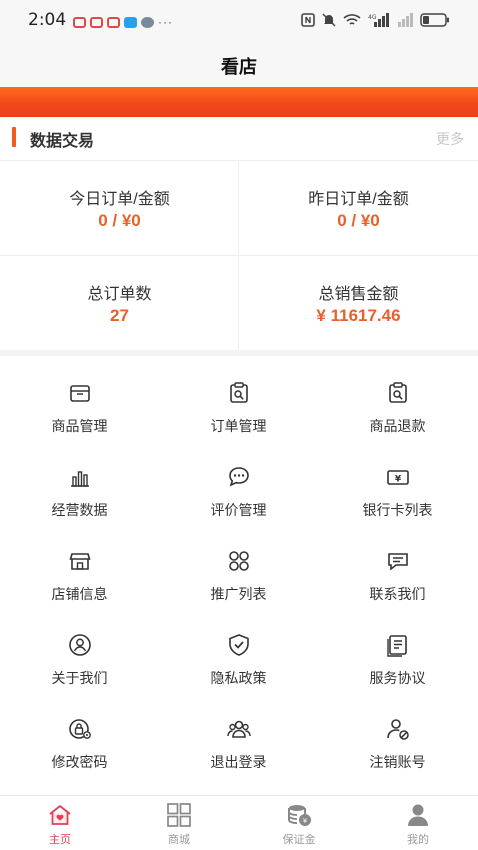 The height and width of the screenshot is (850, 478). What do you see at coordinates (119, 315) in the screenshot?
I see `stat-value: 27` at bounding box center [119, 315].